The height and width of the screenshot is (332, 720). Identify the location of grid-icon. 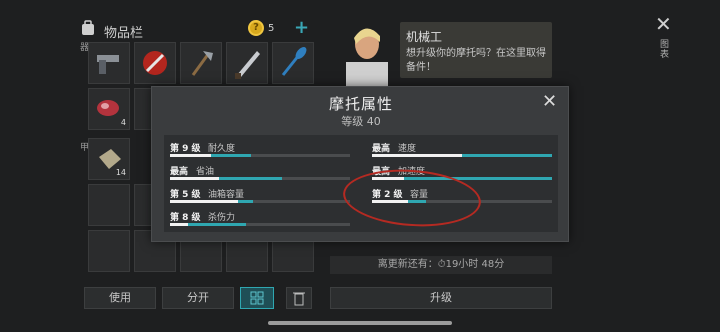
(257, 298).